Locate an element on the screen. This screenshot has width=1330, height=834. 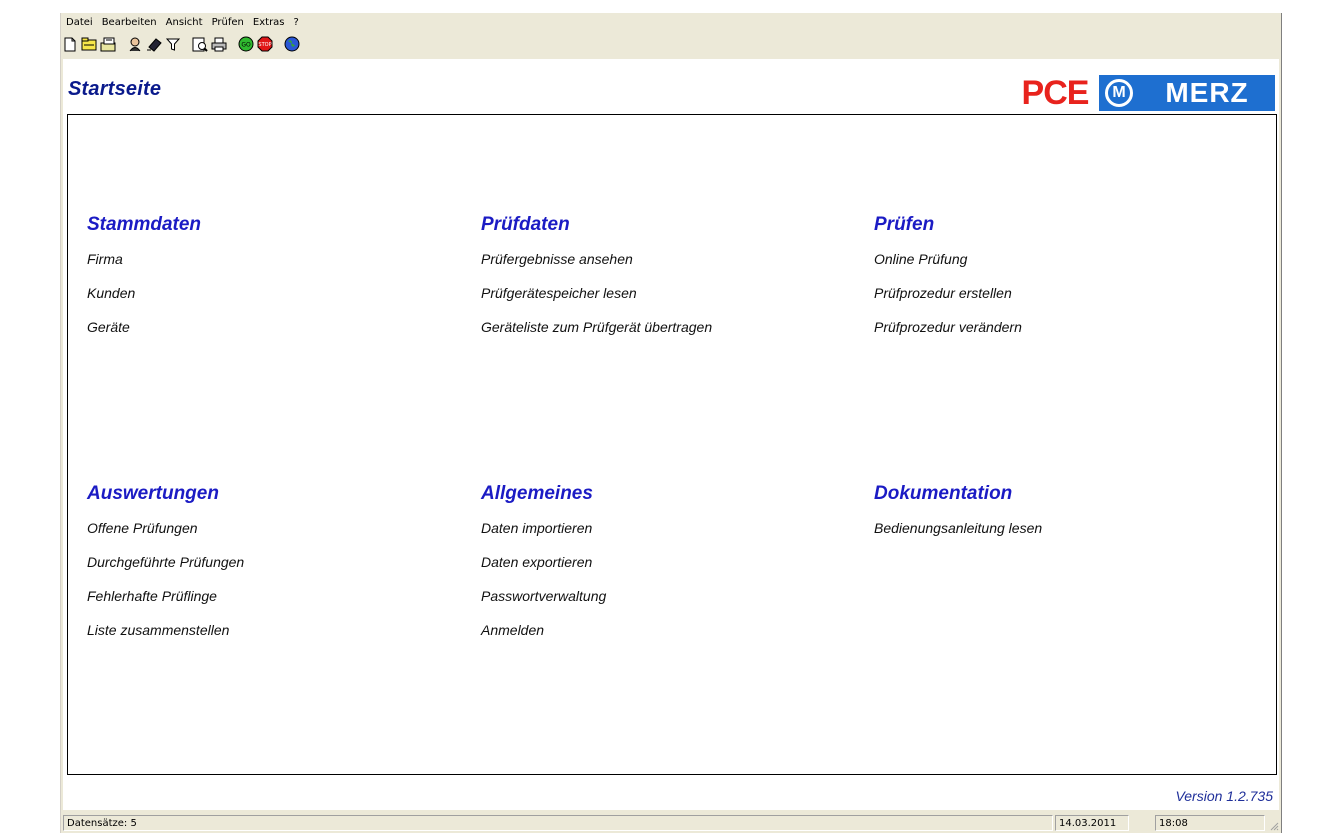
status-time: 18:08 is located at coordinates (1210, 823).